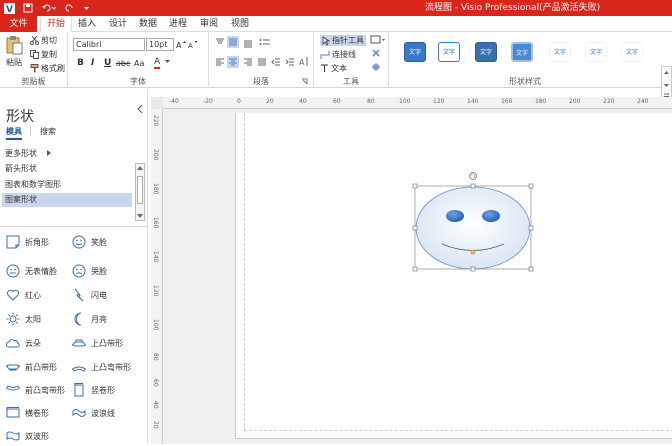 The width and height of the screenshot is (672, 446). I want to click on bullets-icon, so click(265, 43).